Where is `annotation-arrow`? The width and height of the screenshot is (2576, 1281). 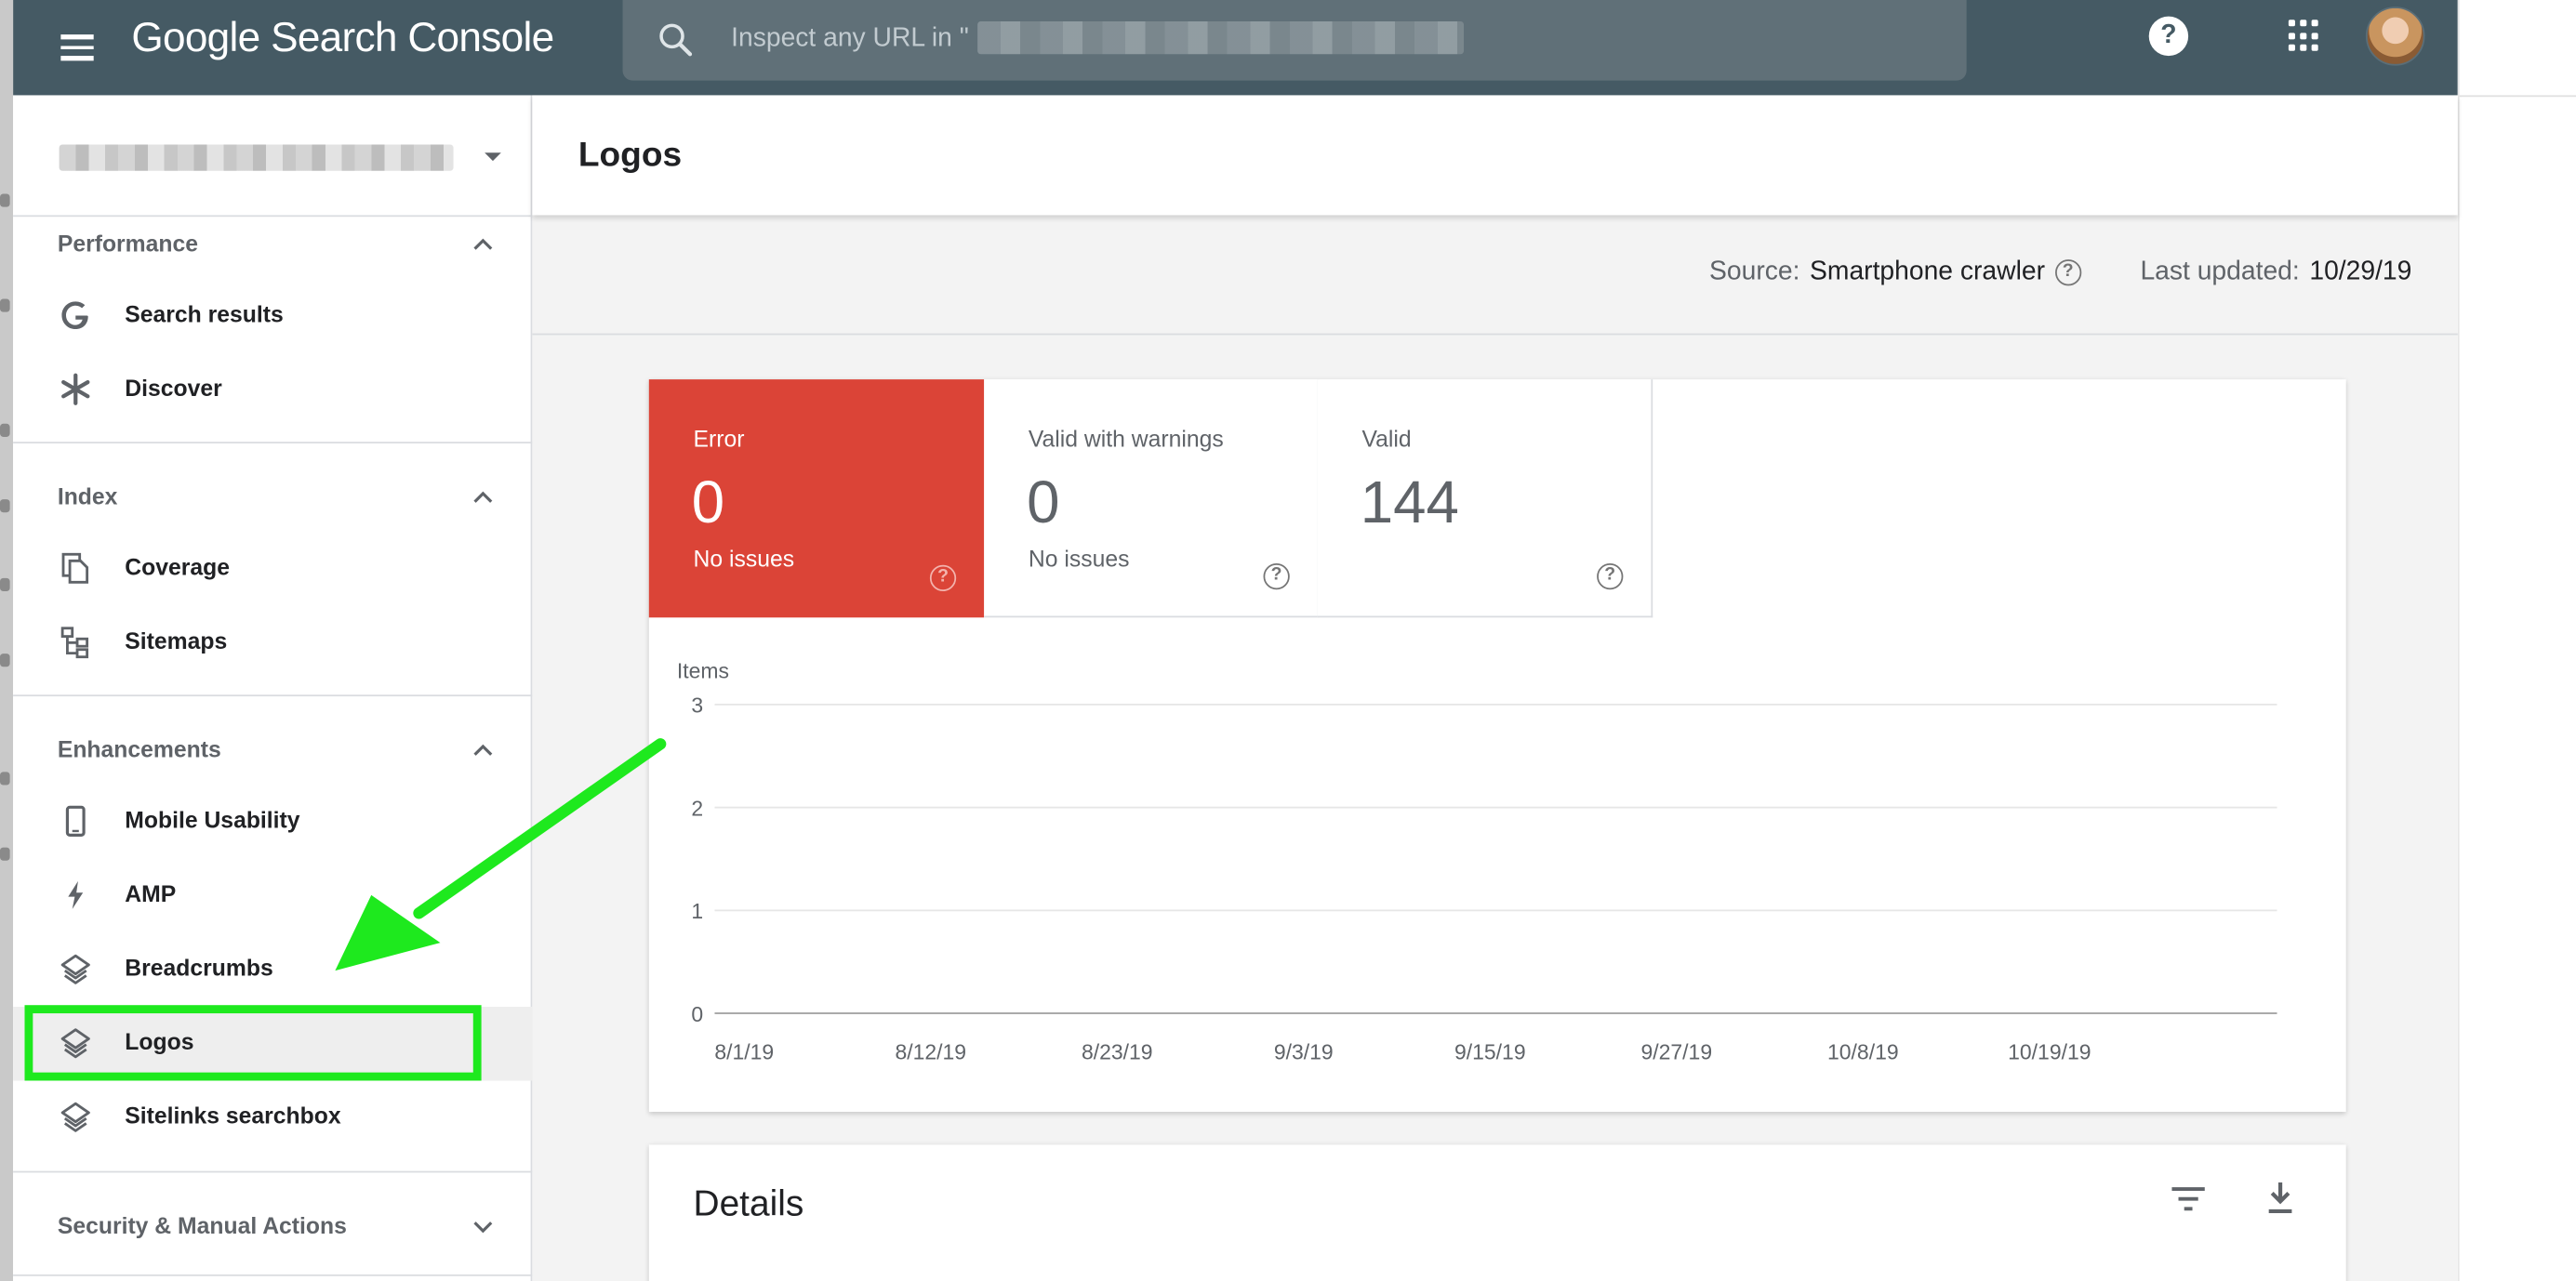 annotation-arrow is located at coordinates (501, 854).